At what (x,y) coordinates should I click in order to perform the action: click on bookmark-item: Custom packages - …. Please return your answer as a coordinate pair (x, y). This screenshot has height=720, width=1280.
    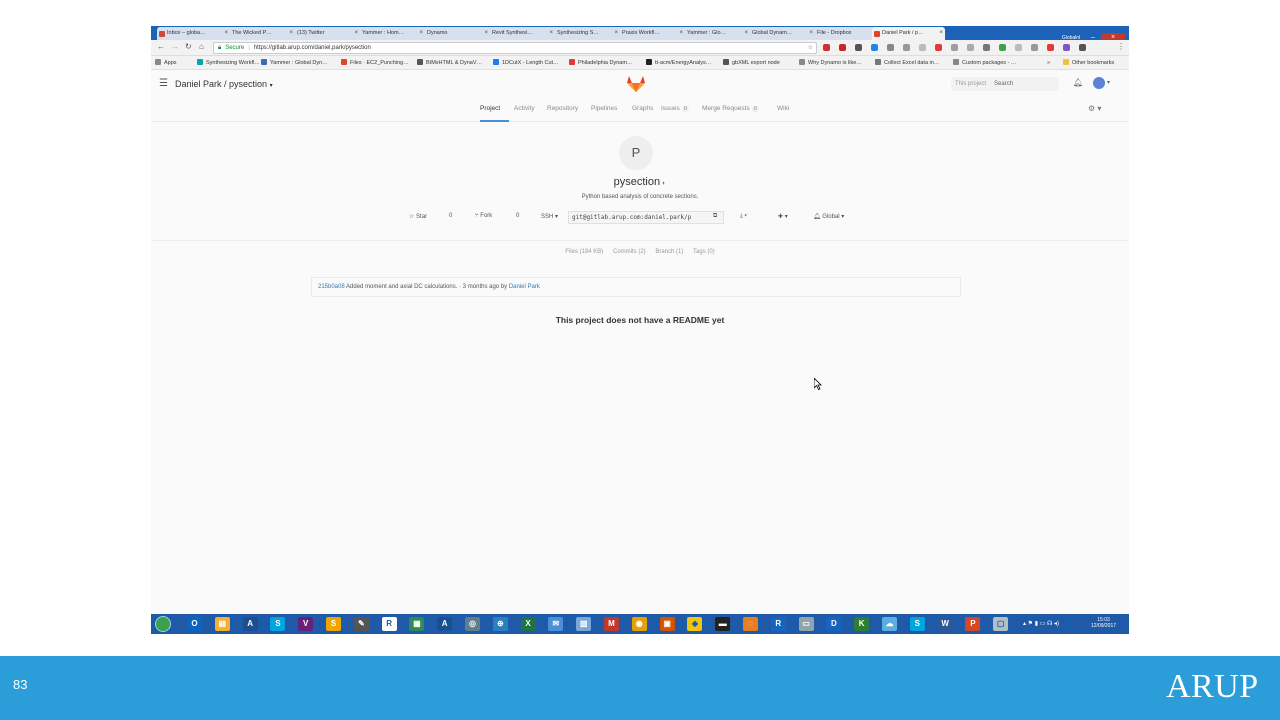
    Looking at the image, I should click on (984, 63).